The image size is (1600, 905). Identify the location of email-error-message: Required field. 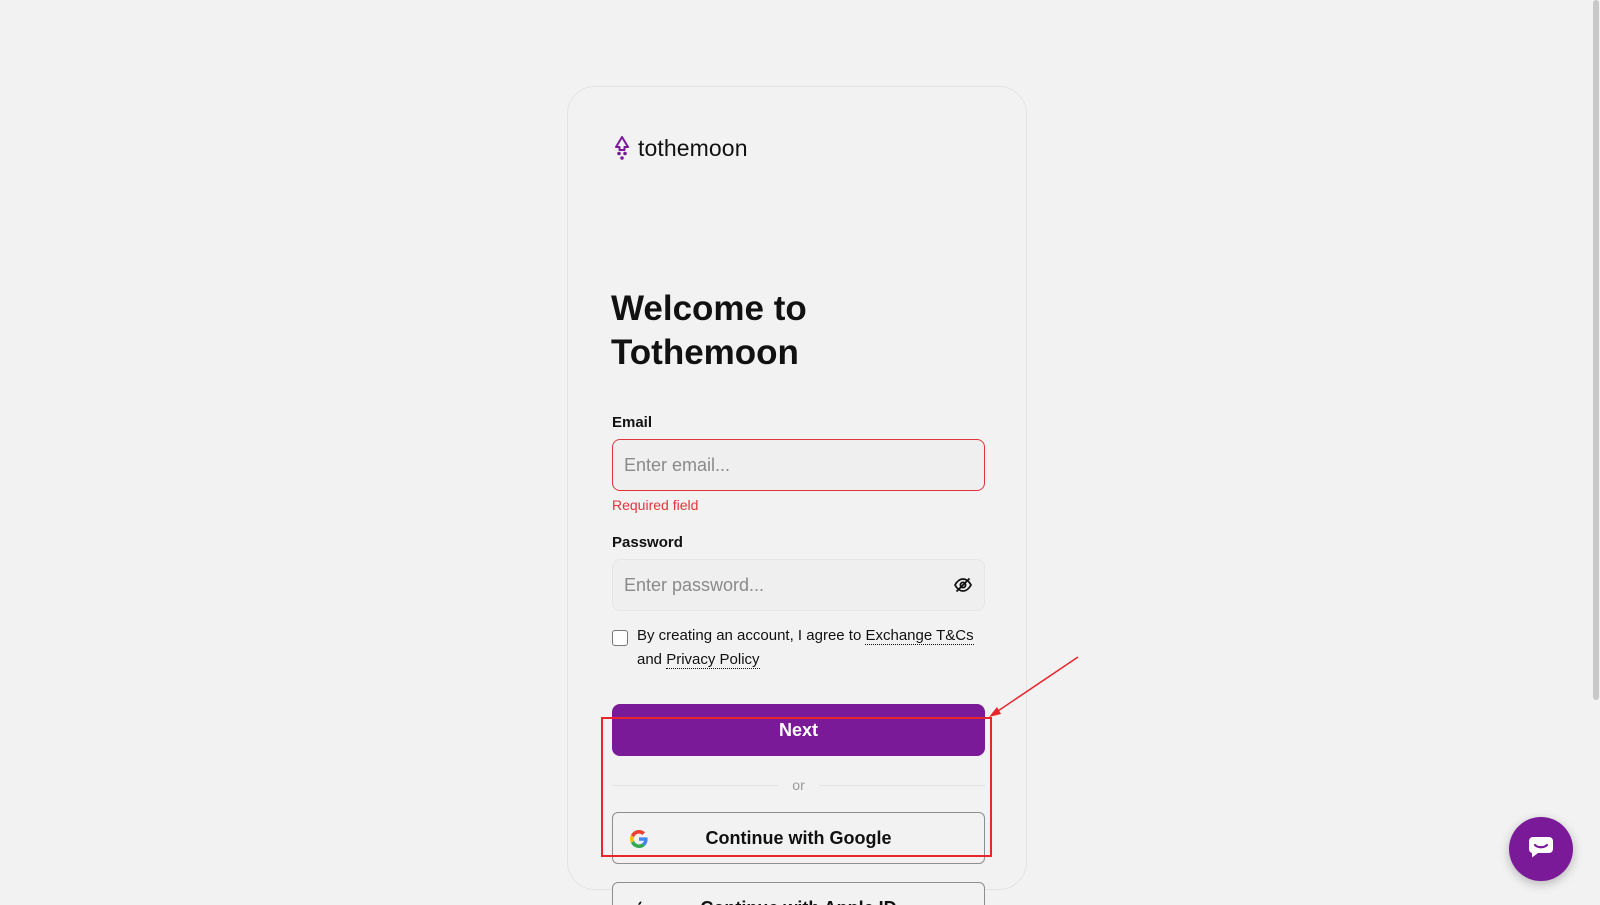
(655, 505).